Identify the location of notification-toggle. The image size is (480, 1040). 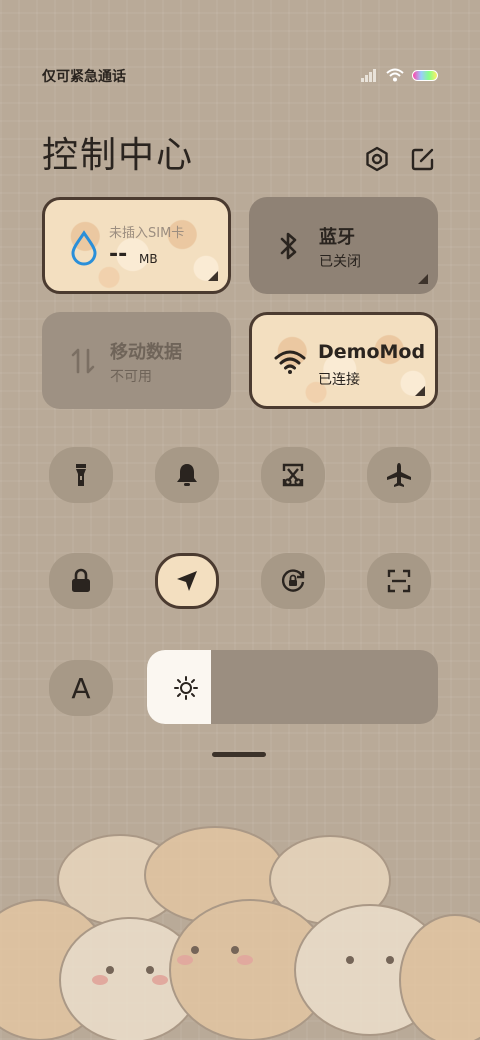
(187, 475).